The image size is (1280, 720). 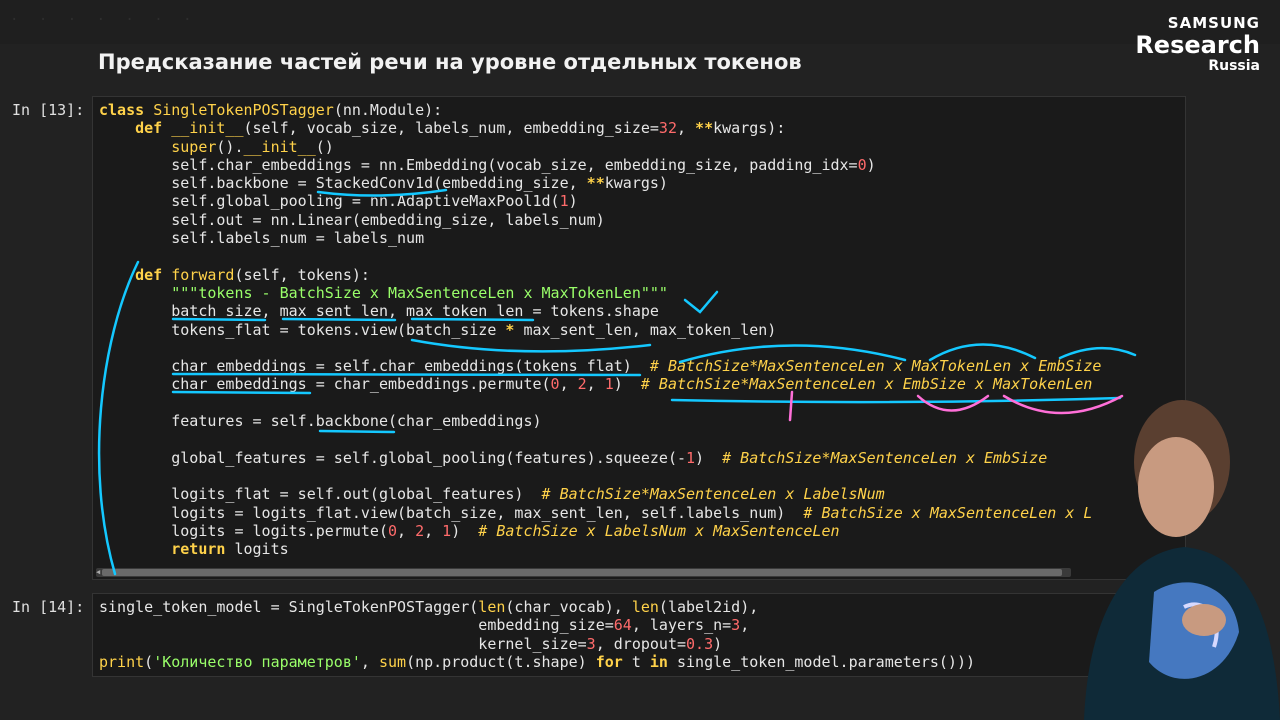 What do you see at coordinates (663, 661) in the screenshot?
I see `code-token: in` at bounding box center [663, 661].